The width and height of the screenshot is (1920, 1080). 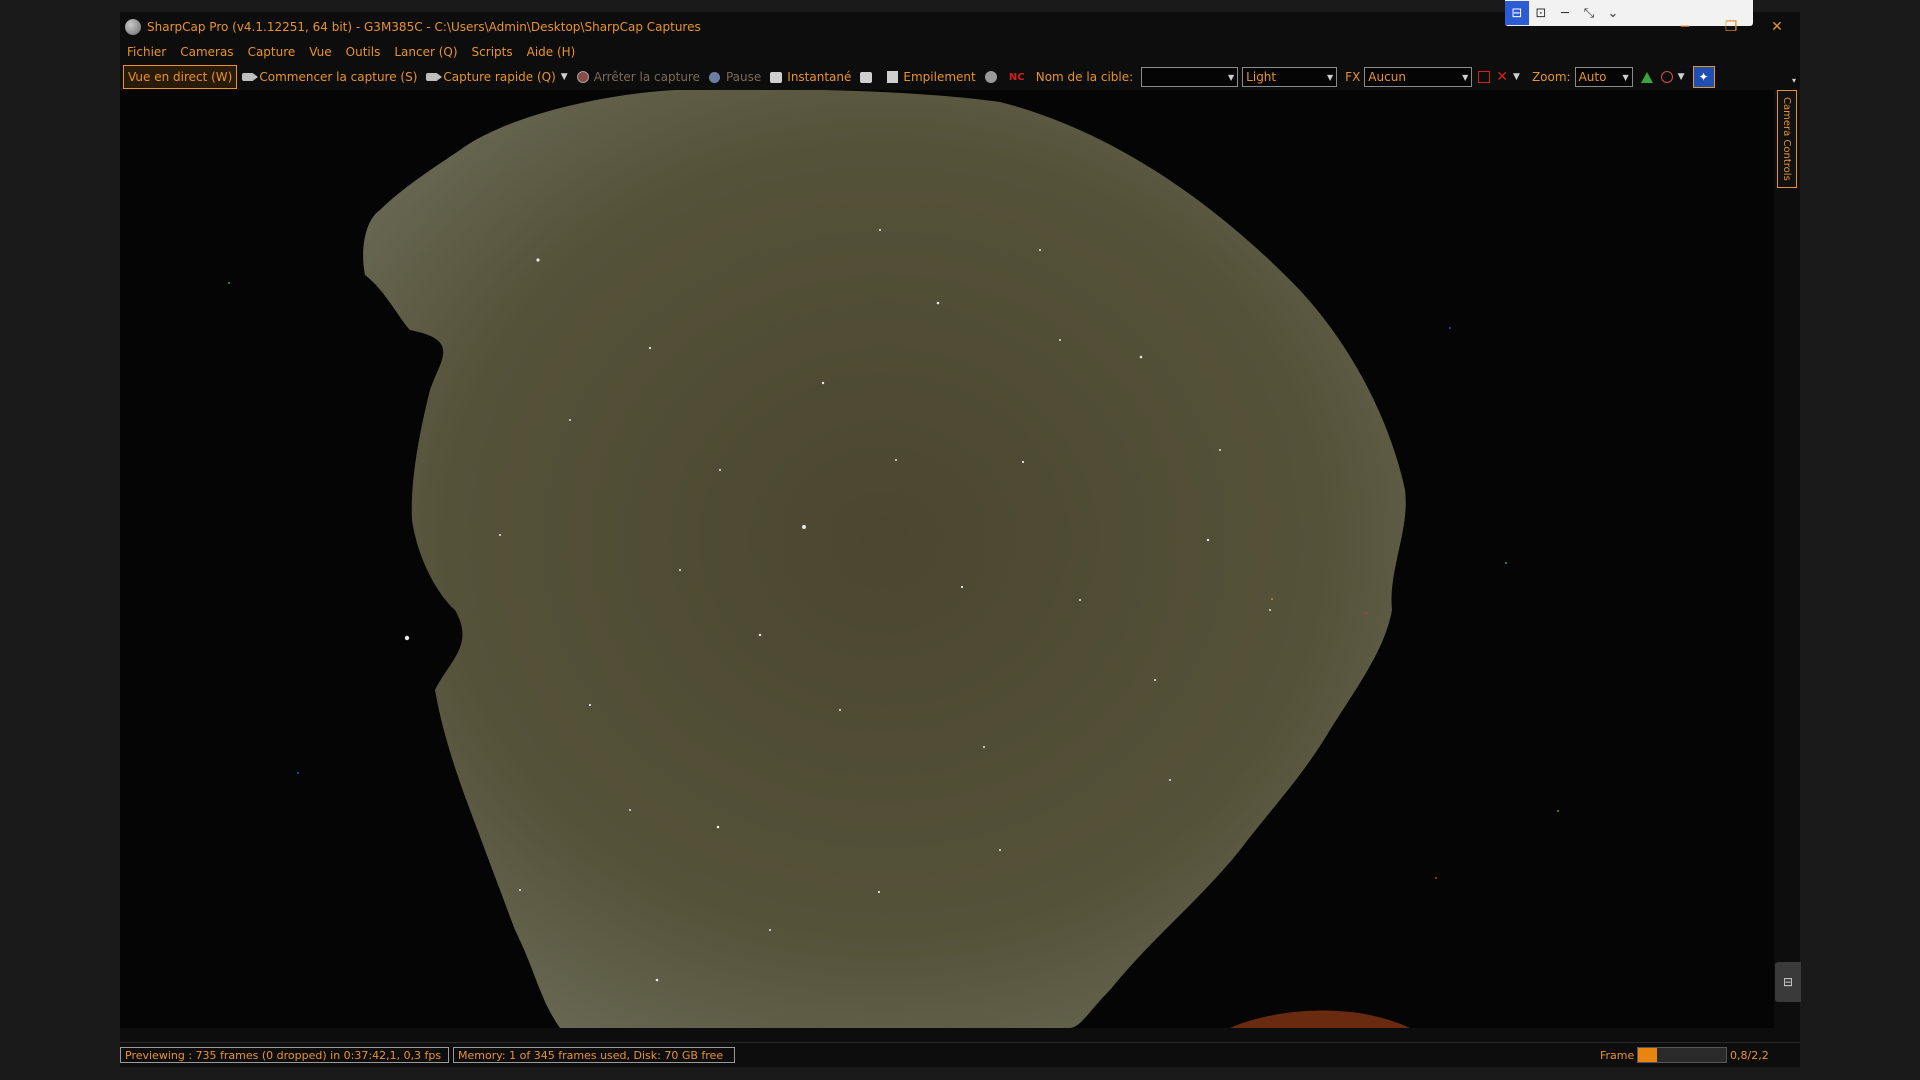 I want to click on frame-type-select: Light ▼, so click(x=1290, y=77).